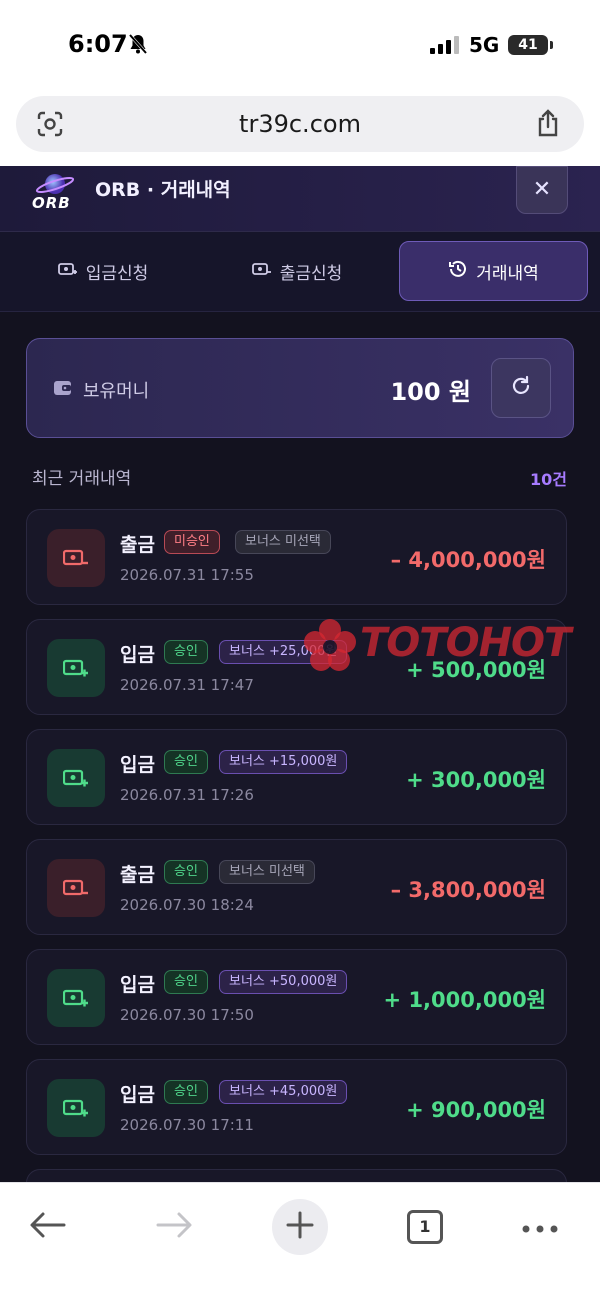 Image resolution: width=600 pixels, height=1301 pixels. I want to click on tab-history-label: 거래내역, so click(507, 273).